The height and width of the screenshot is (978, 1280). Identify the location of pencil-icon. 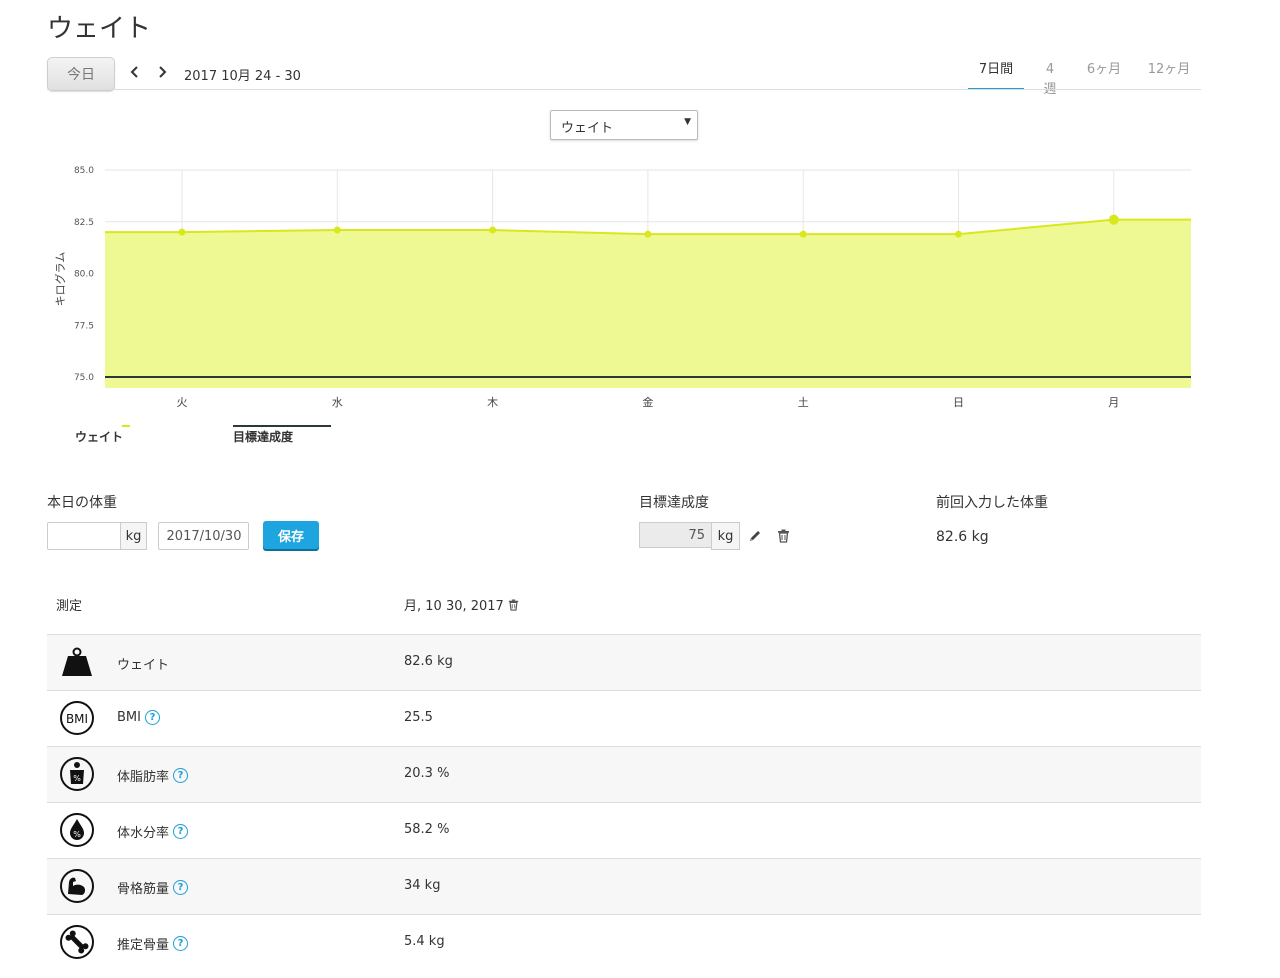
(755, 536).